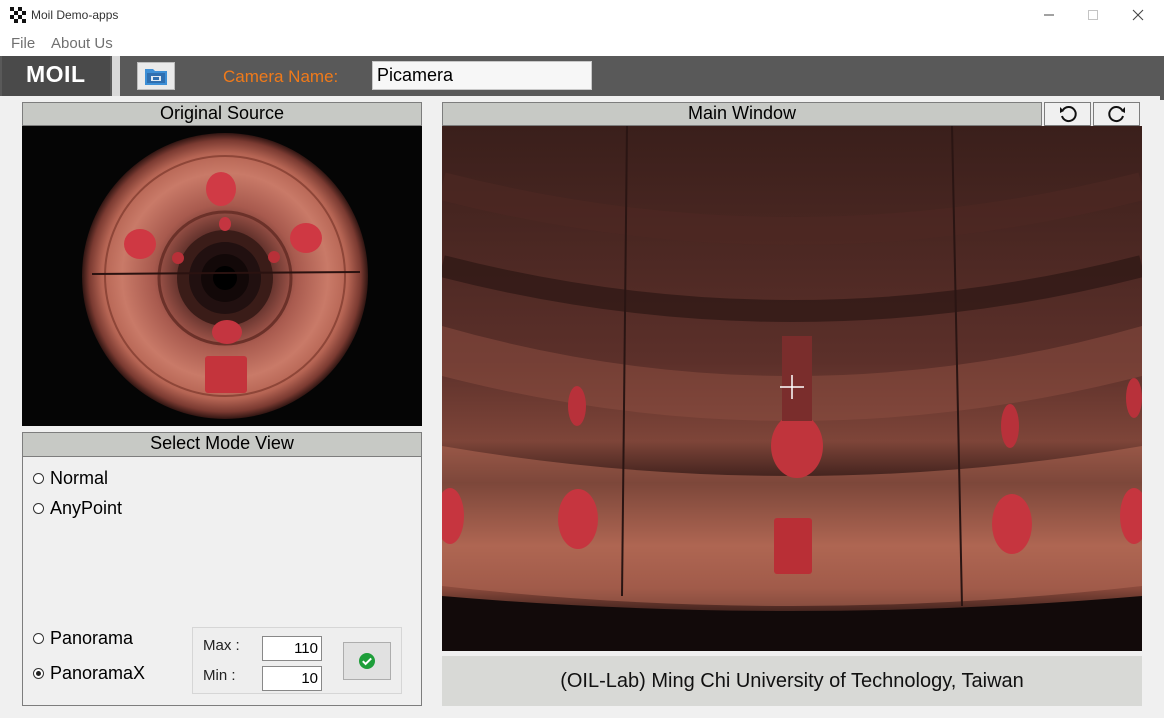  I want to click on rotate-left-button, so click(1067, 114).